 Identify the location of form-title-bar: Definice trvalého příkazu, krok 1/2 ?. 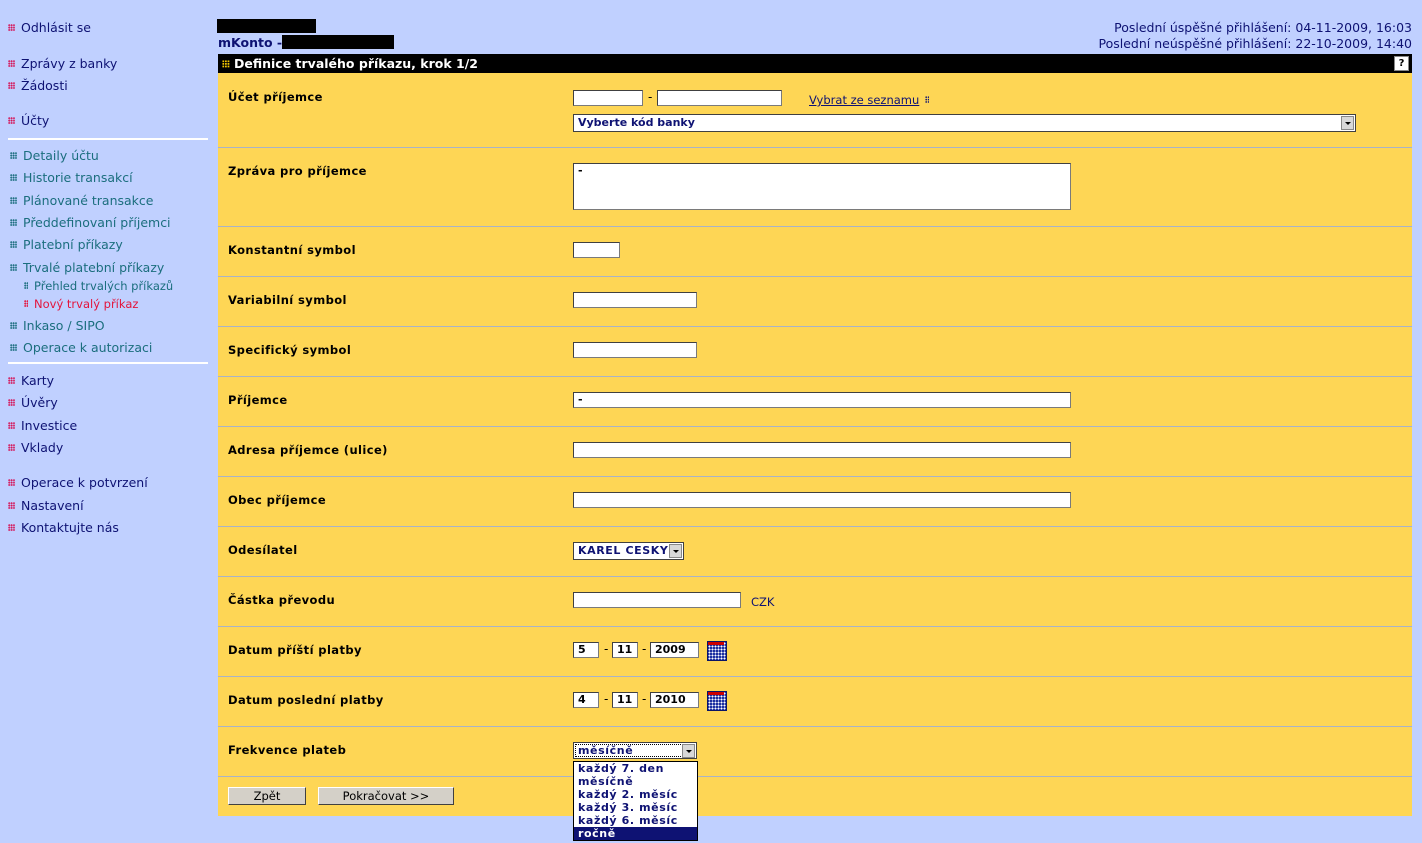
(815, 63).